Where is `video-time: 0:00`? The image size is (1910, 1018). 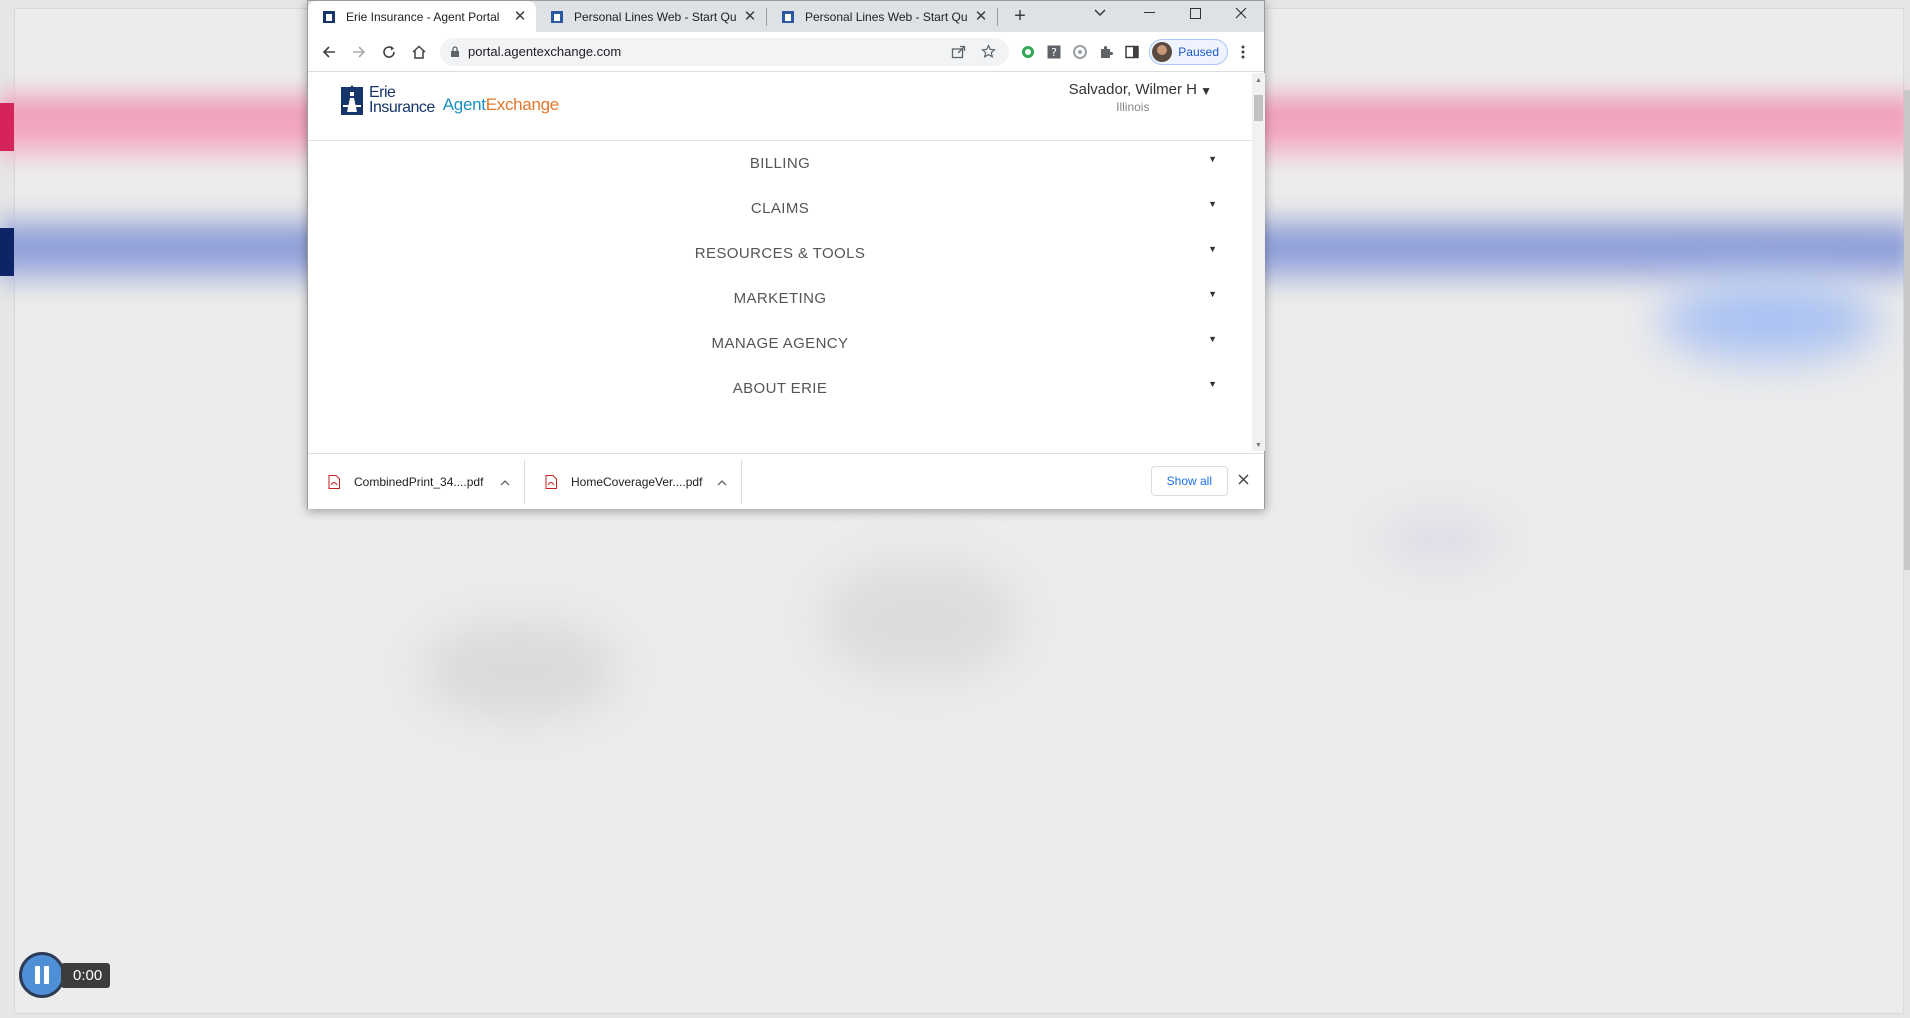
video-time: 0:00 is located at coordinates (86, 975).